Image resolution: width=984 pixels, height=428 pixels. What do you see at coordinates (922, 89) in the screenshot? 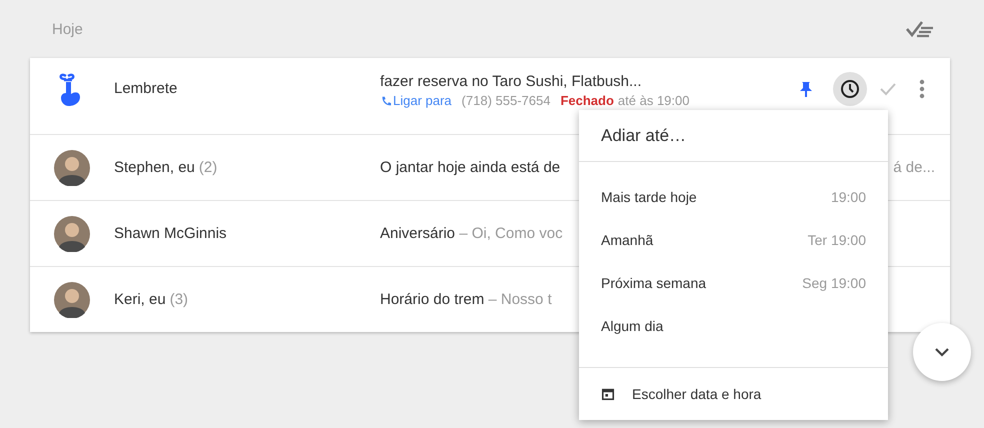
I see `more-icon` at bounding box center [922, 89].